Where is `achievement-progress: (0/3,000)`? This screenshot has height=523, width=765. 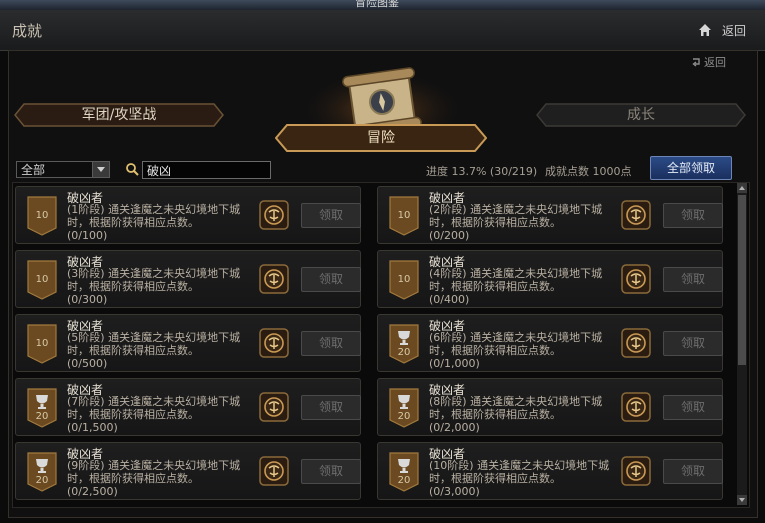 achievement-progress: (0/3,000) is located at coordinates (454, 491).